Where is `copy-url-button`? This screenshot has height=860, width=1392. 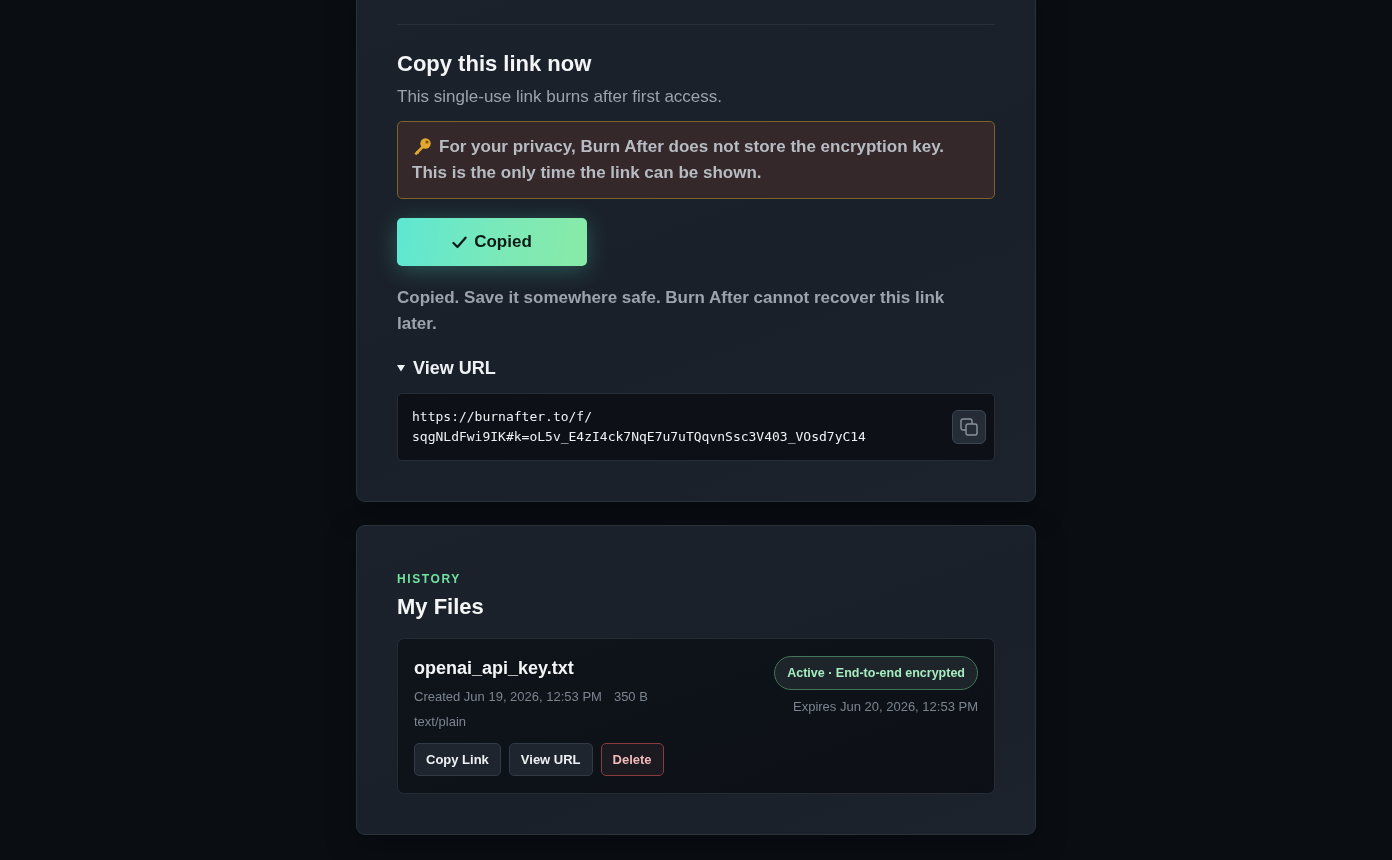 copy-url-button is located at coordinates (969, 427).